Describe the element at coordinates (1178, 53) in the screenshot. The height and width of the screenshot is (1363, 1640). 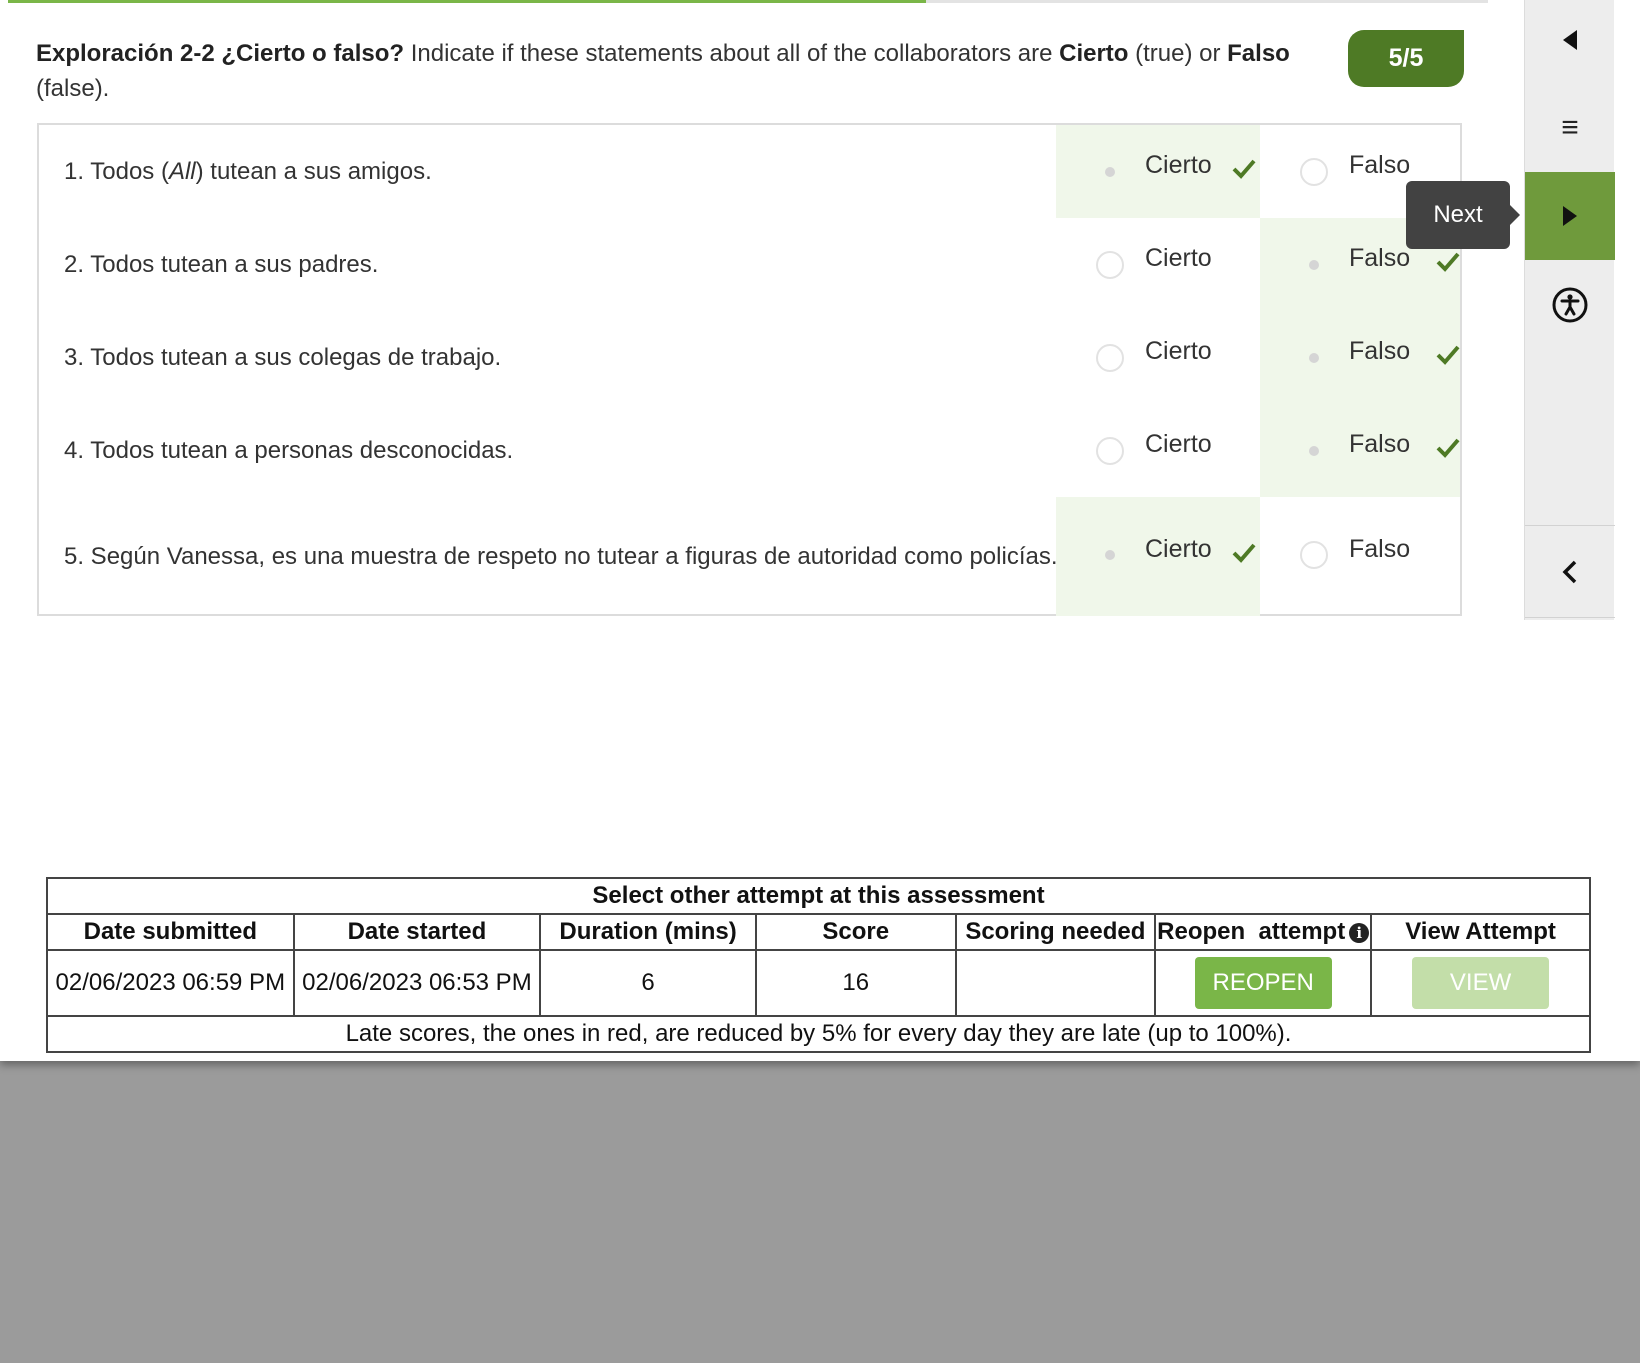
I see `instructions-text-2: (true) or` at that location.